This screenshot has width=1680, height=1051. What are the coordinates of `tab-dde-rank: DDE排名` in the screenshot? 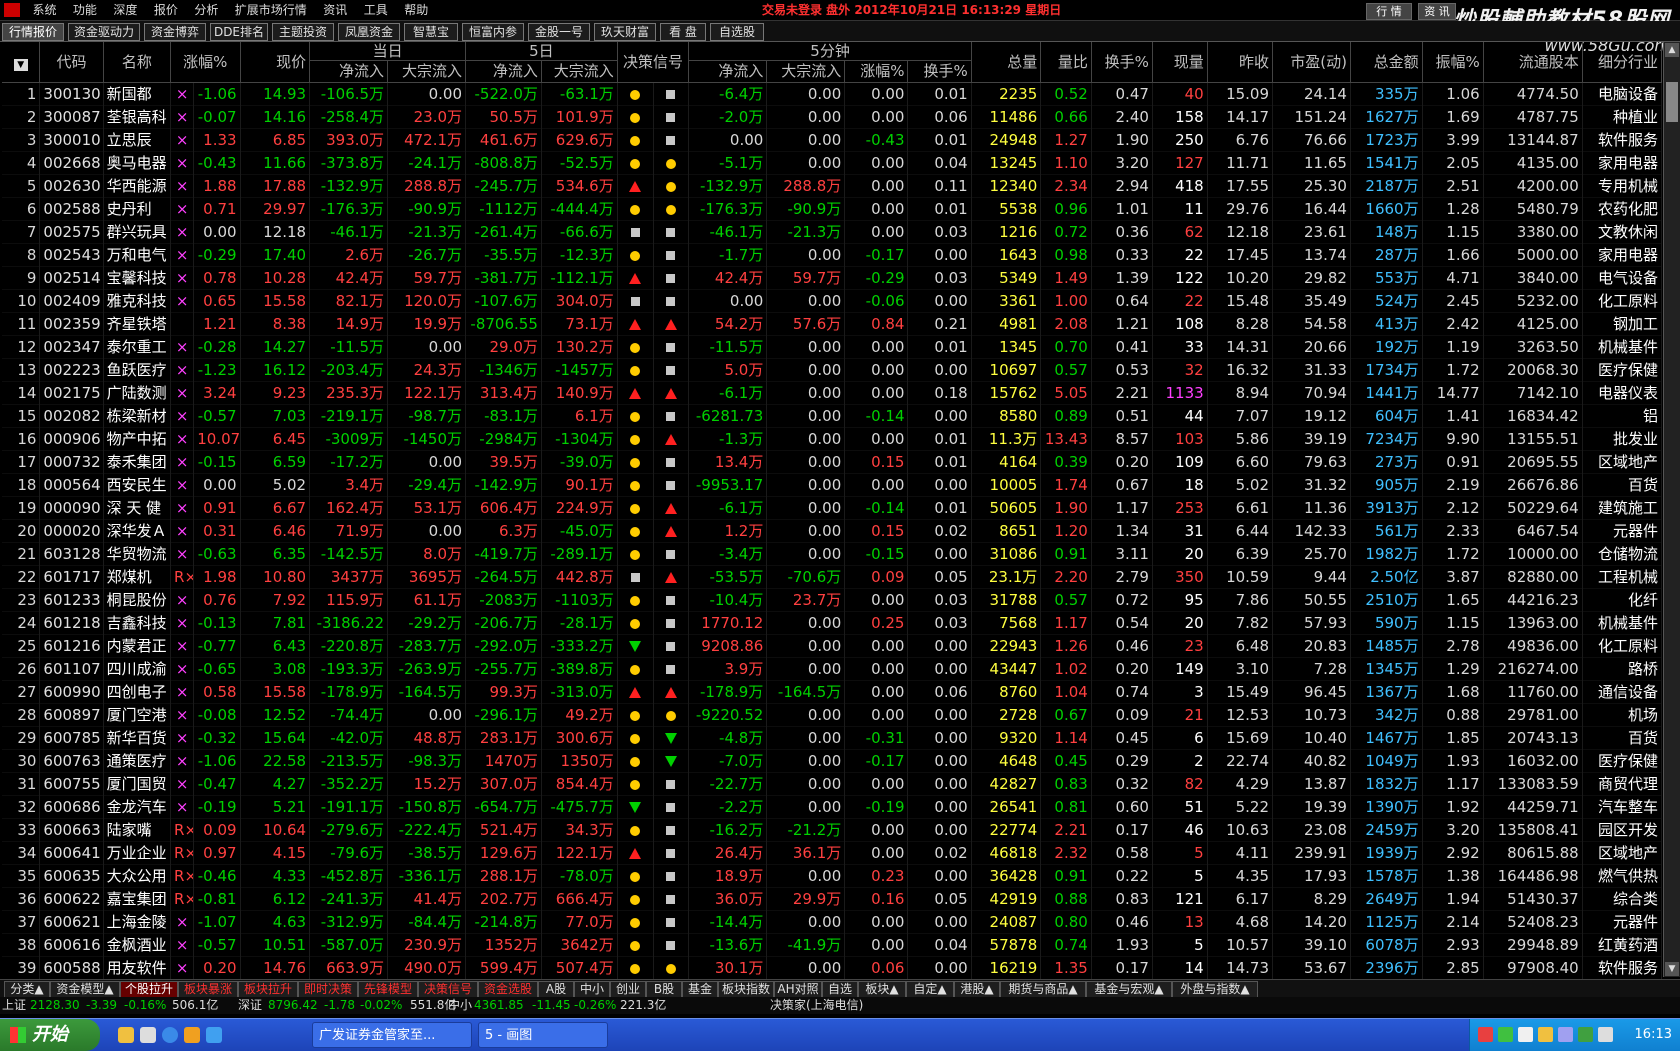 It's located at (239, 32).